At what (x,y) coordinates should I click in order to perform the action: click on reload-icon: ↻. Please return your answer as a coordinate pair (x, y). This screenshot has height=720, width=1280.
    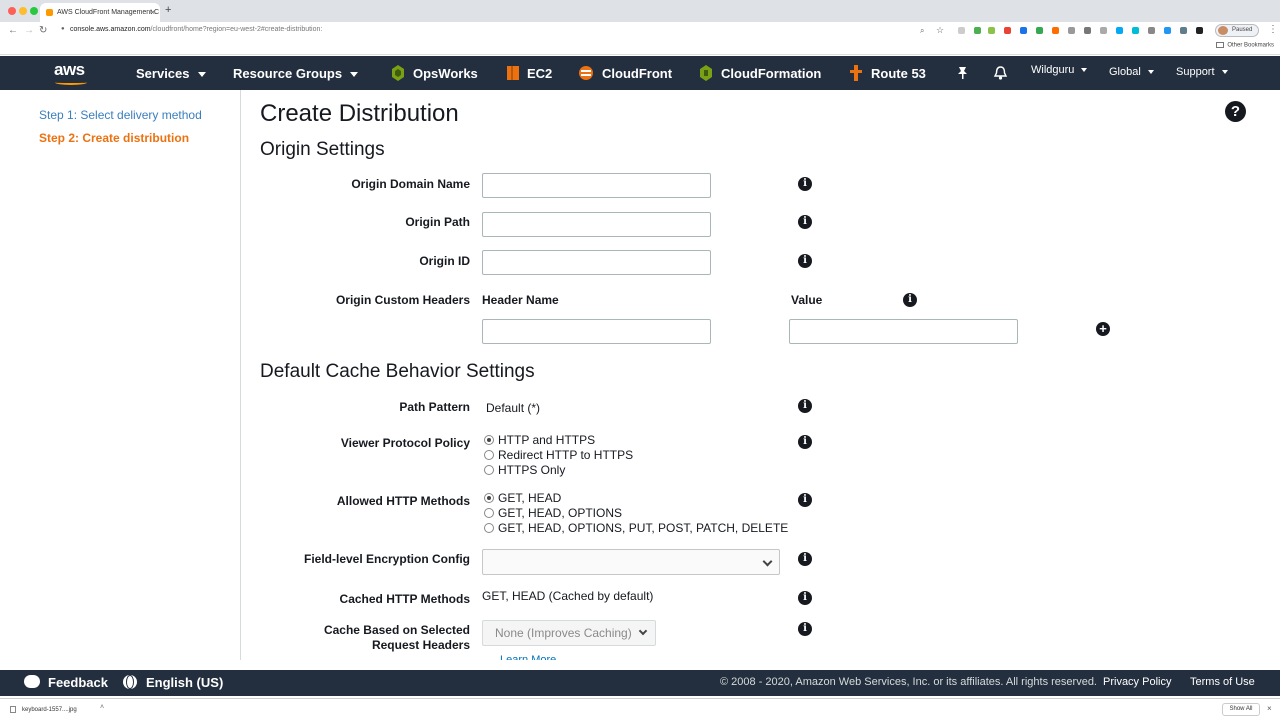
    Looking at the image, I should click on (43, 30).